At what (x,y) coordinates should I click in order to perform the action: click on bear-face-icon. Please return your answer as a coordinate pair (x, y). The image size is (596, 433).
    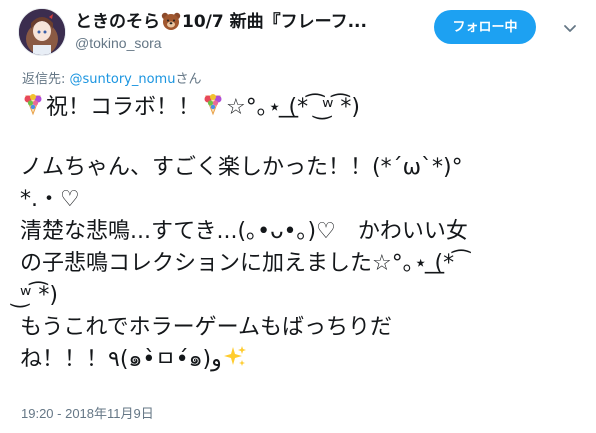
    Looking at the image, I should click on (171, 21).